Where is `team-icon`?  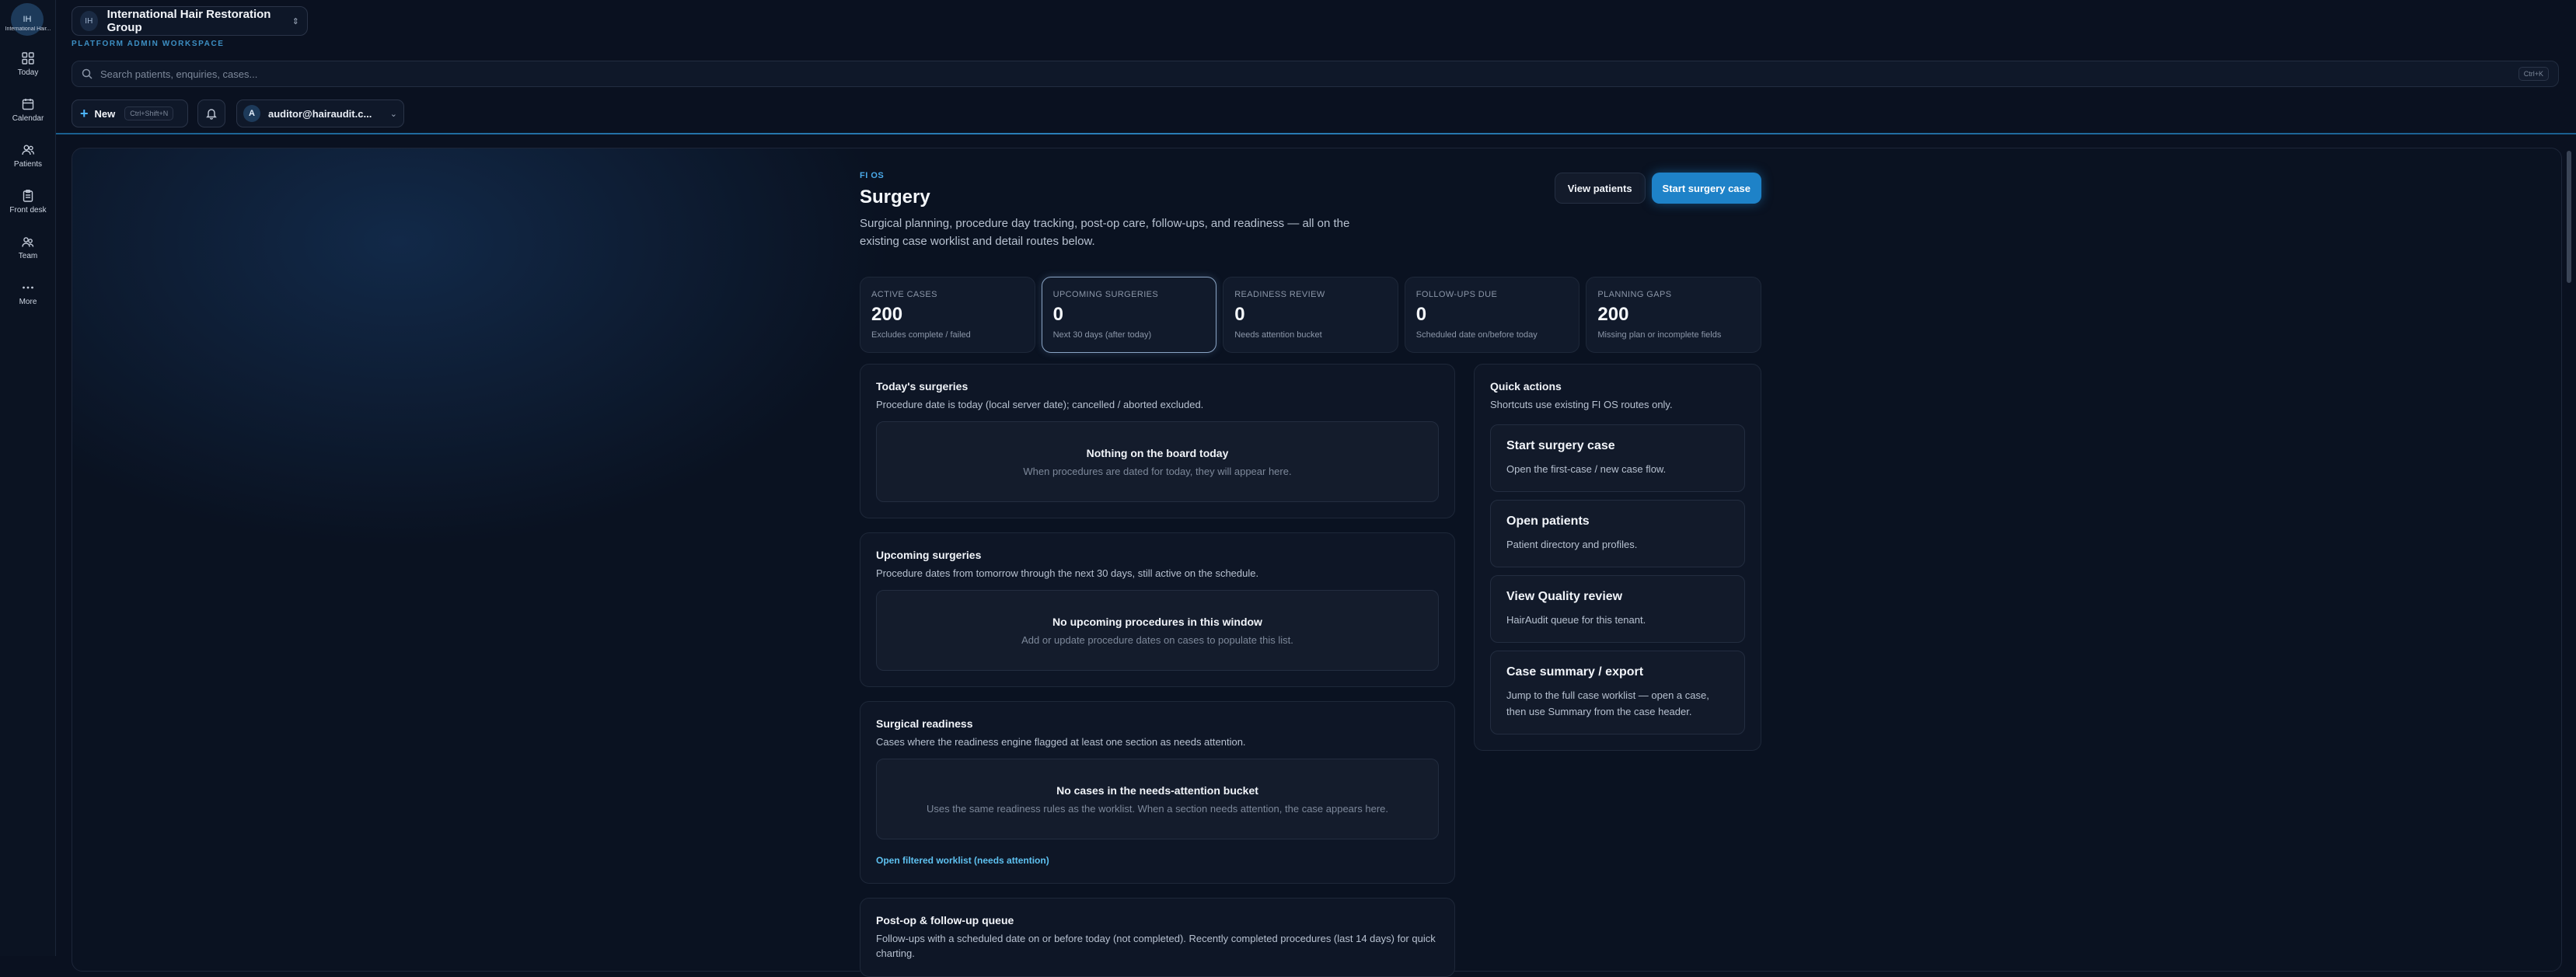 team-icon is located at coordinates (28, 242).